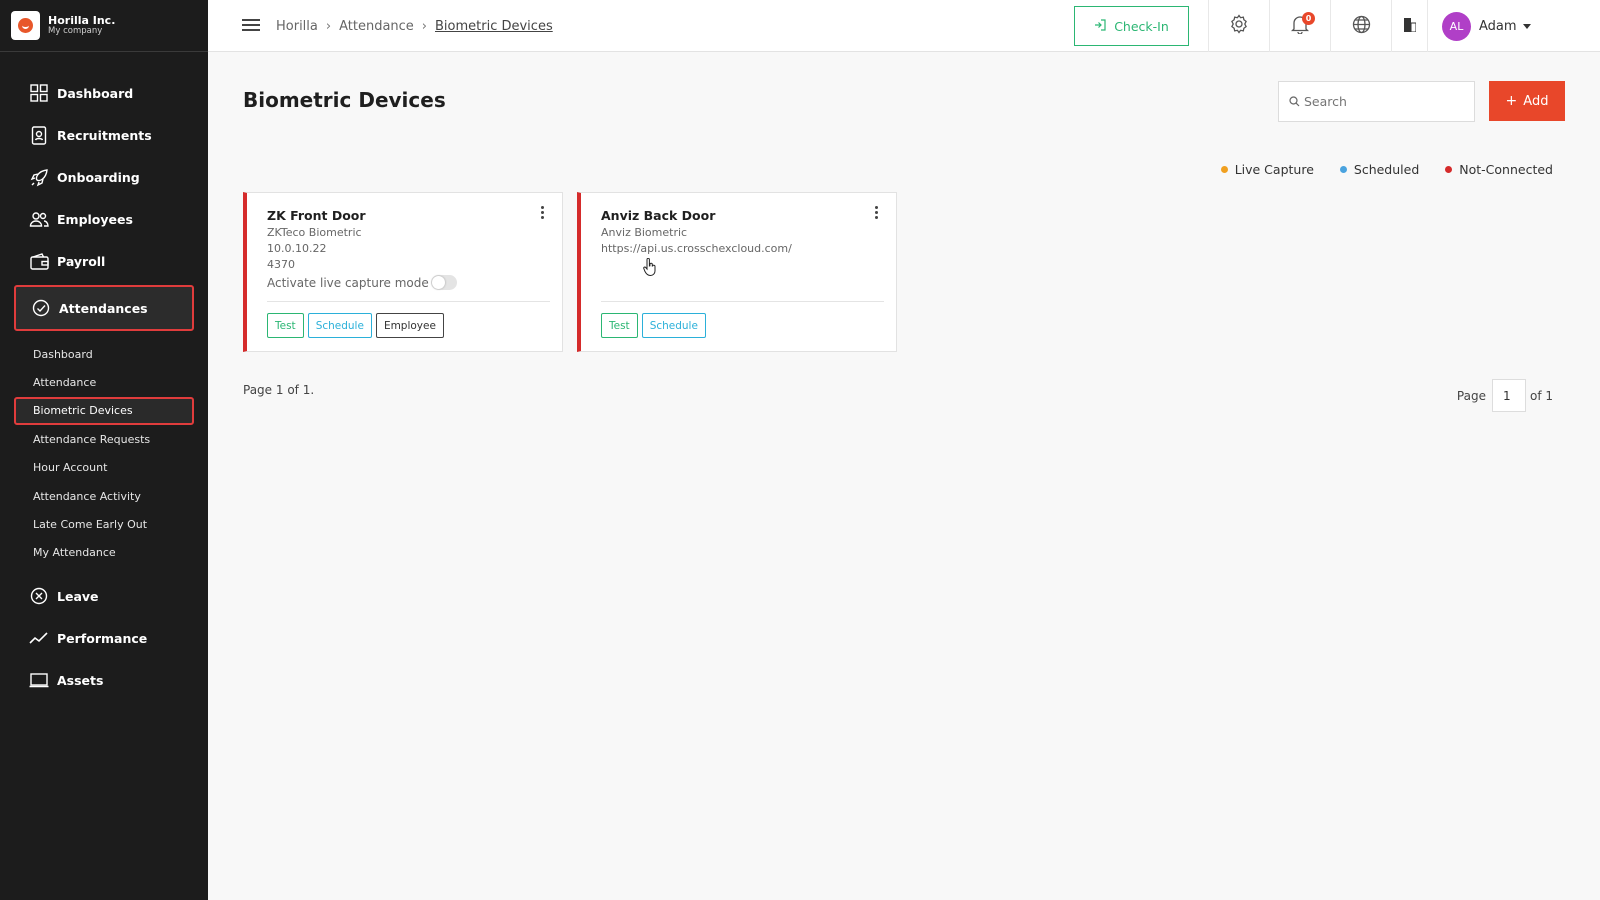 The width and height of the screenshot is (1600, 900). What do you see at coordinates (1384, 101) in the screenshot?
I see `search-input` at bounding box center [1384, 101].